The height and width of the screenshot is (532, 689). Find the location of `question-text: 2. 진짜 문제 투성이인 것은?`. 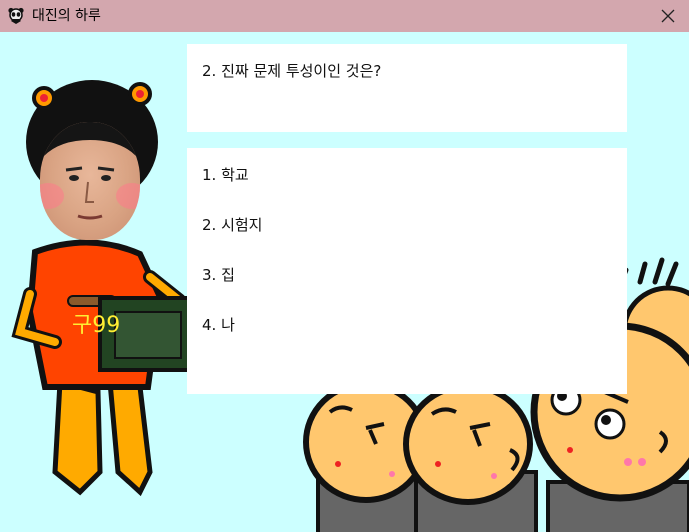

question-text: 2. 진짜 문제 투성이인 것은? is located at coordinates (292, 71).